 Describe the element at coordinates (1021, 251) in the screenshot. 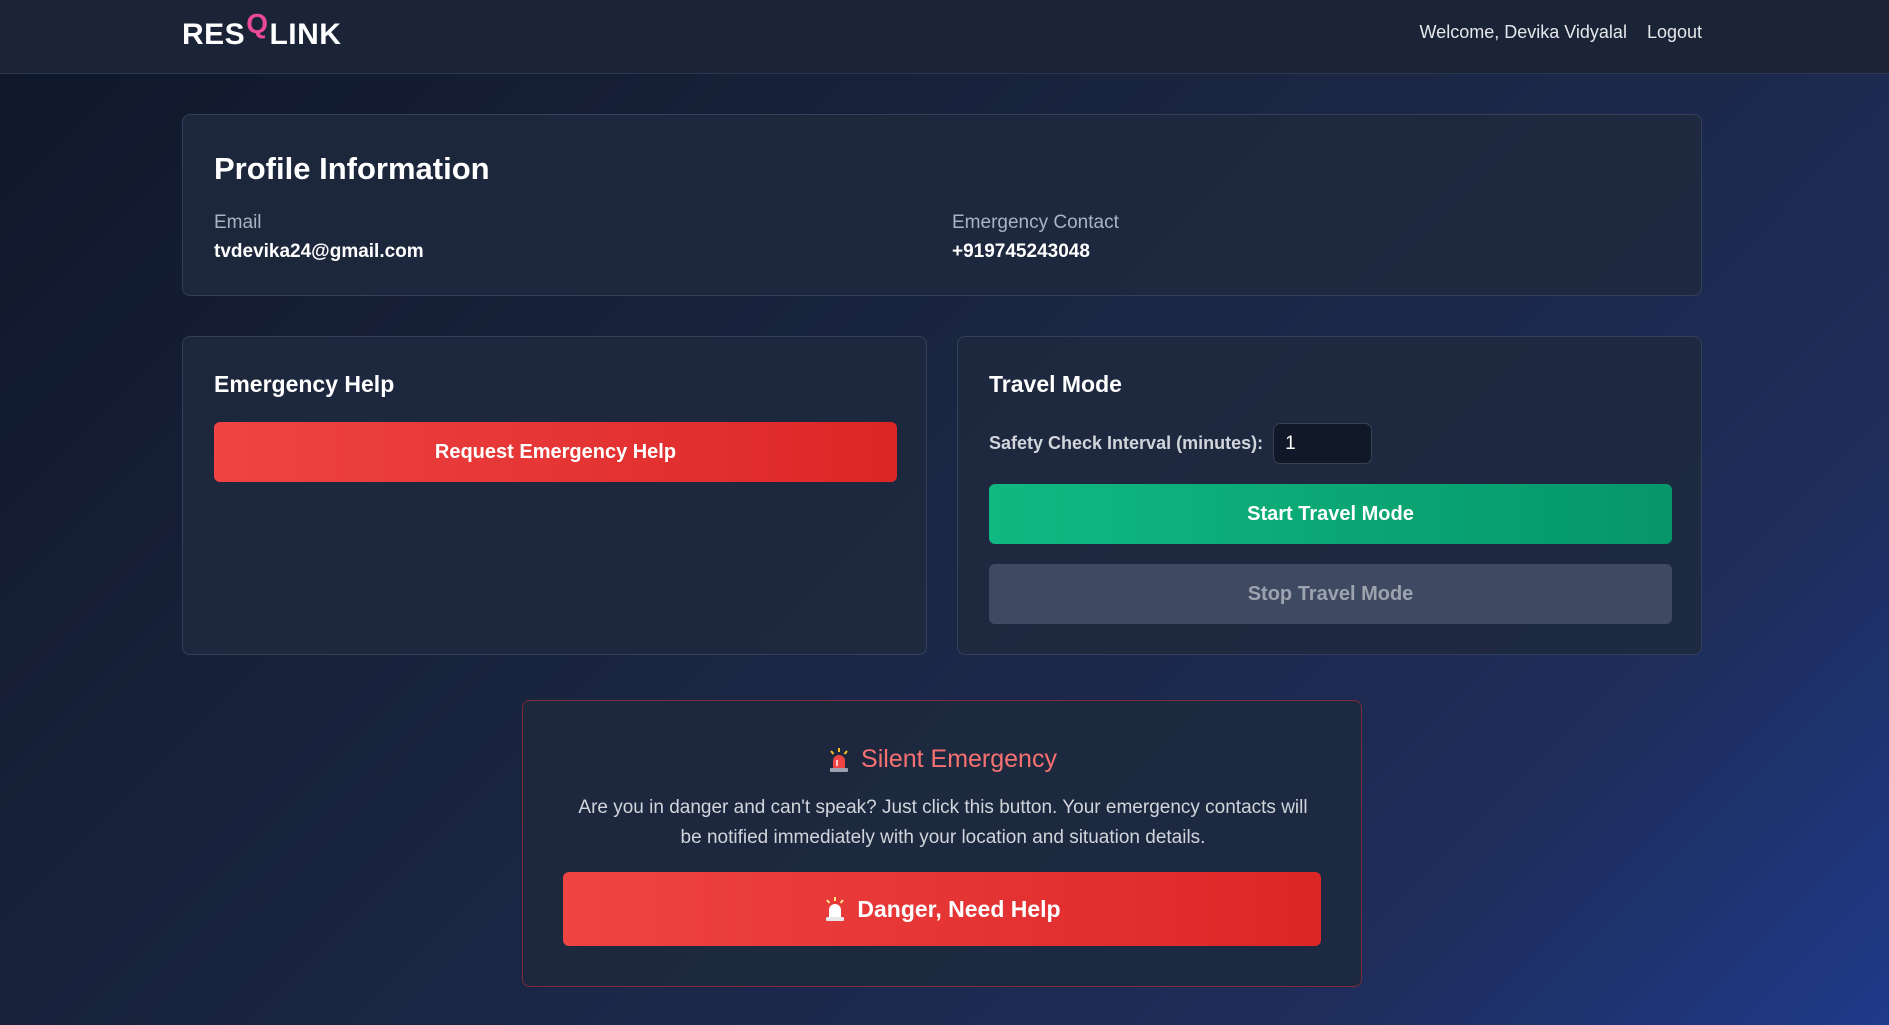

I see `emergency-contact-value: +919745243048` at that location.